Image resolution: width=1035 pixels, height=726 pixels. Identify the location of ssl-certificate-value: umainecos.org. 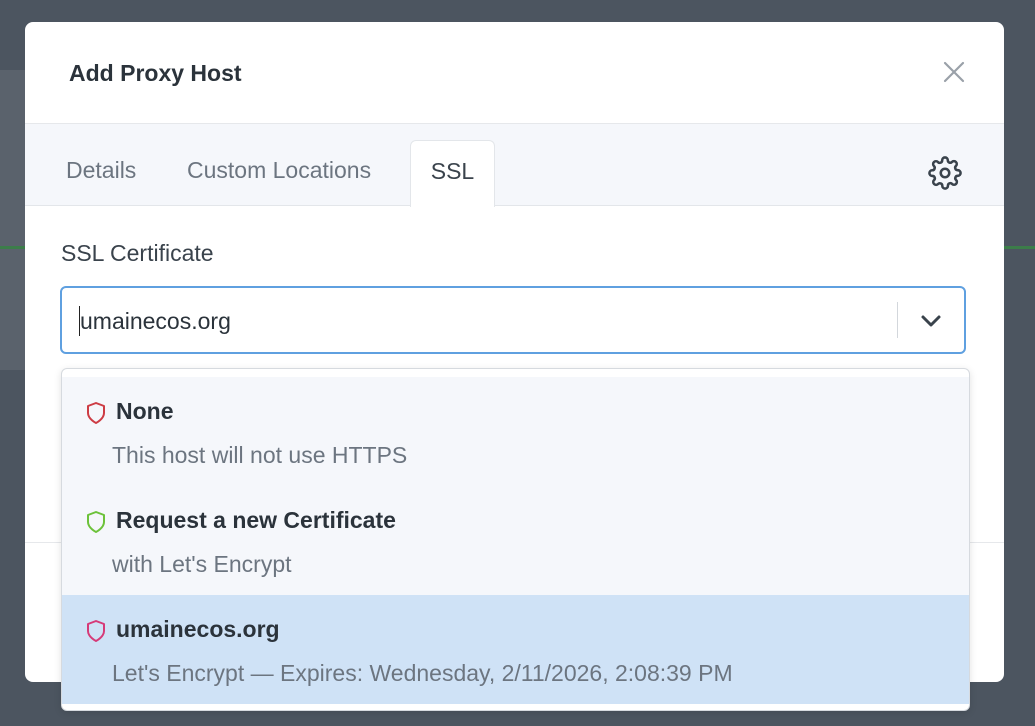
(155, 321).